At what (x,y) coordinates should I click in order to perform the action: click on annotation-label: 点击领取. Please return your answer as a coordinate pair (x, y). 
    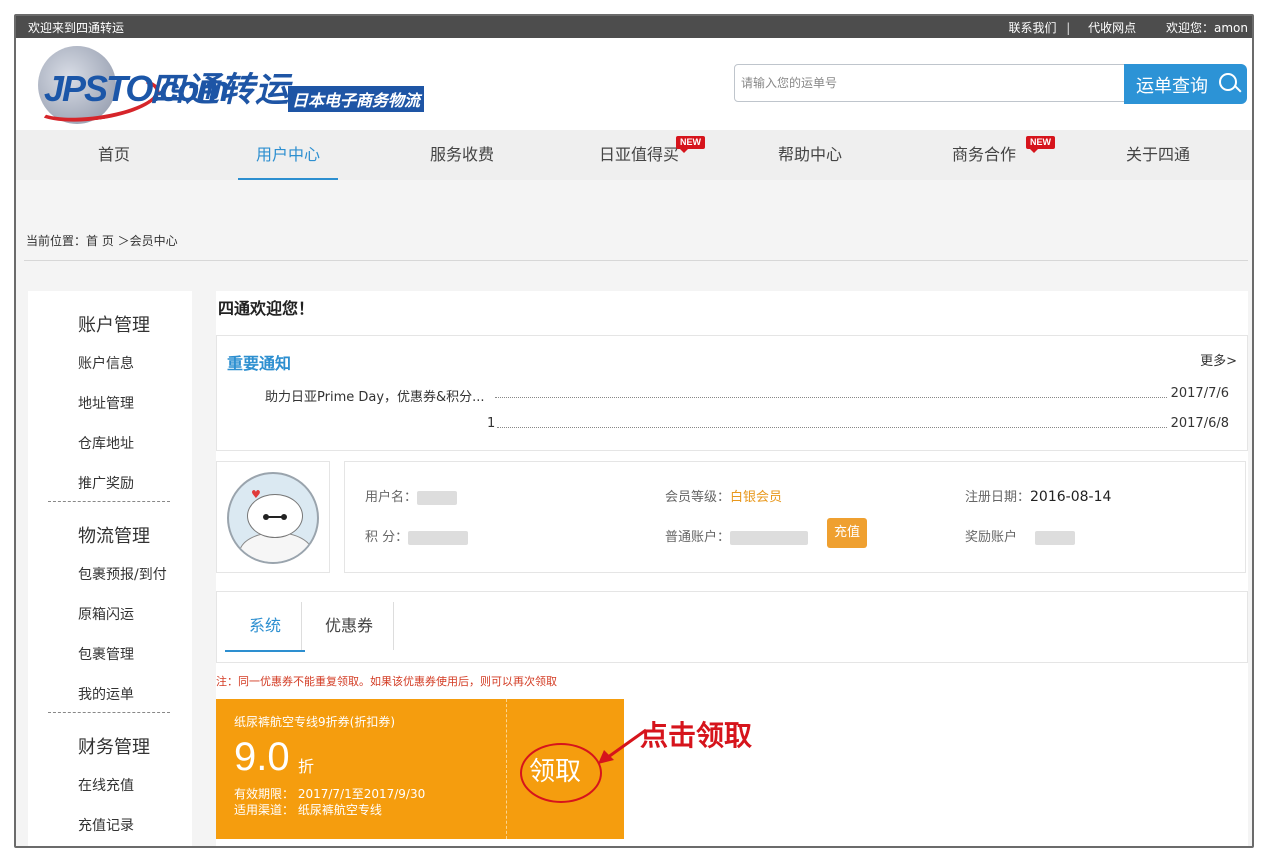
    Looking at the image, I should click on (696, 735).